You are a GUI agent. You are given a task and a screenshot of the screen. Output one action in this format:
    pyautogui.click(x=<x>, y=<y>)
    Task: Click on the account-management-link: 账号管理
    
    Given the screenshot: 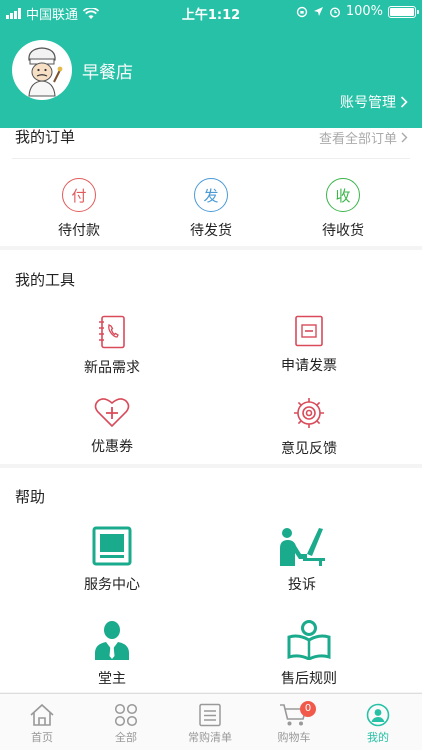 What is the action you would take?
    pyautogui.click(x=374, y=102)
    